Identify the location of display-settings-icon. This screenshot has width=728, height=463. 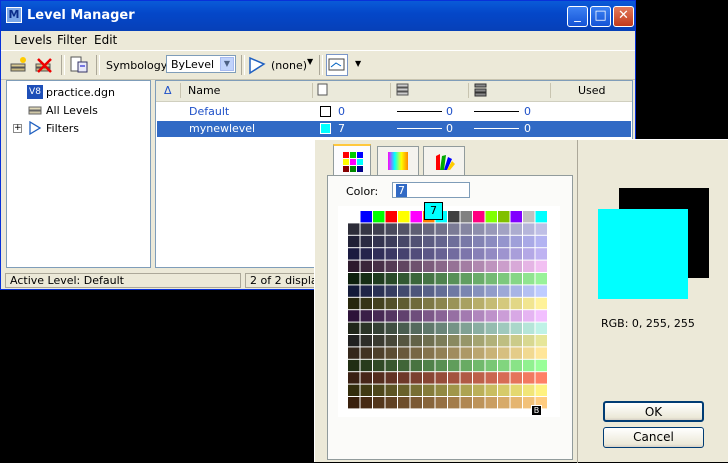
(337, 65).